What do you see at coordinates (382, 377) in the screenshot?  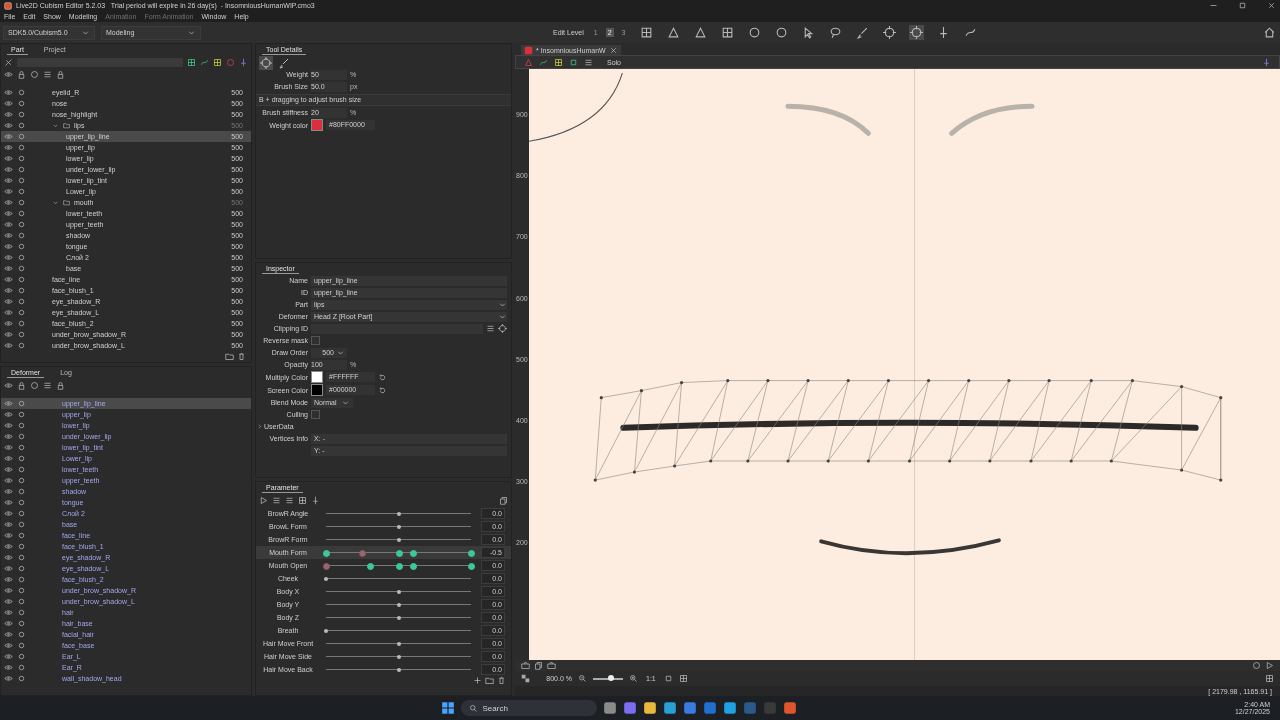 I see `reset-icon` at bounding box center [382, 377].